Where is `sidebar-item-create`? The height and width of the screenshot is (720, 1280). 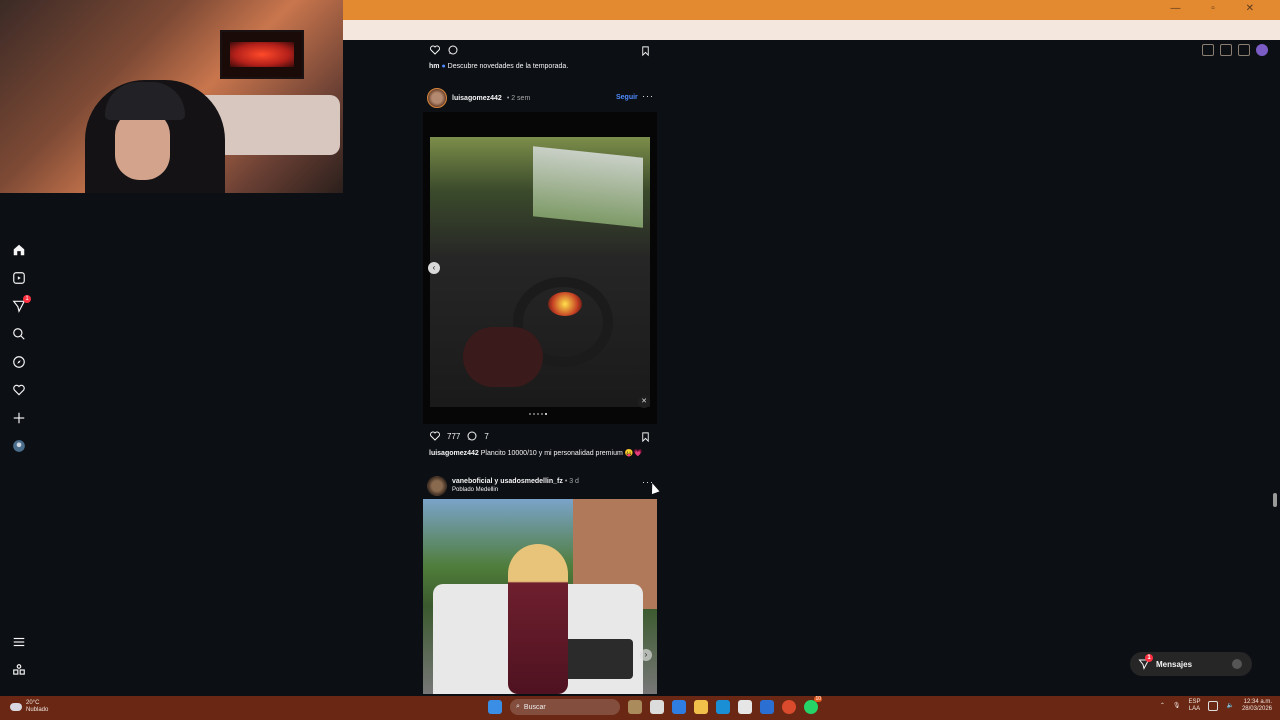 sidebar-item-create is located at coordinates (19, 418).